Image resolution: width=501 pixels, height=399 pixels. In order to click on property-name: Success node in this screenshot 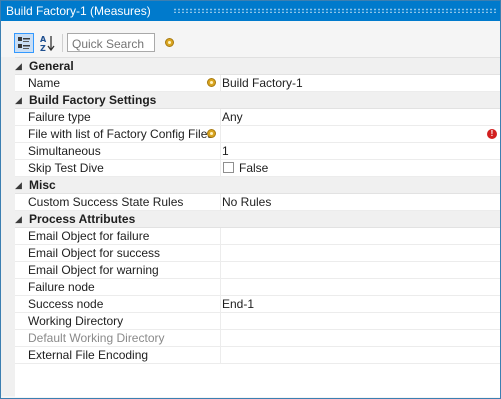, I will do `click(66, 304)`.